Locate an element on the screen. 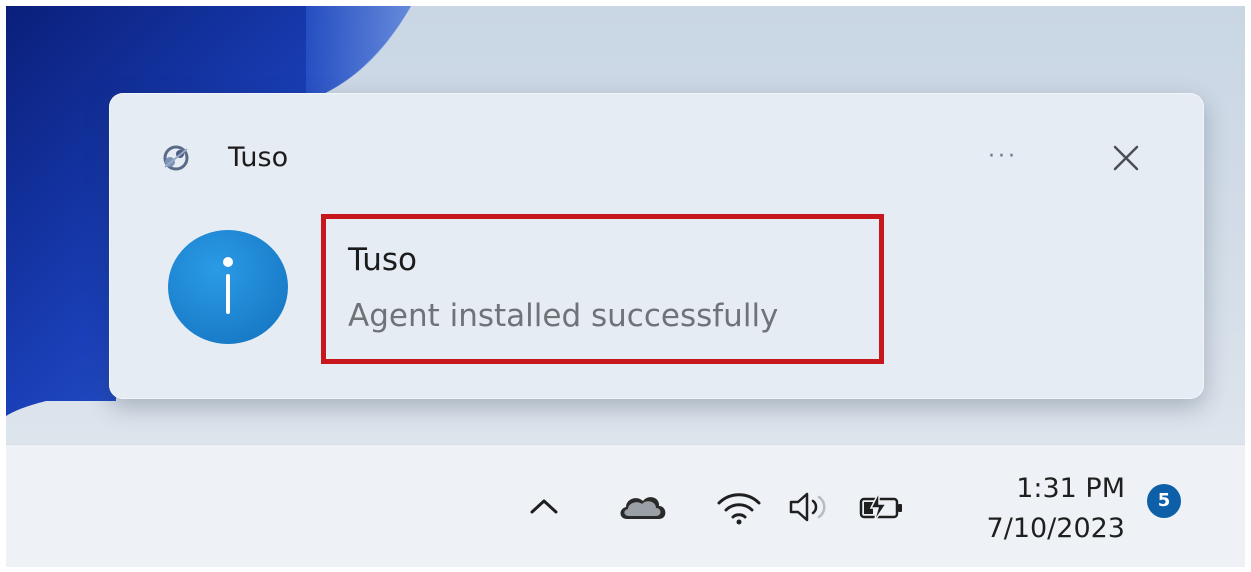 This screenshot has width=1251, height=572. frame-edge is located at coordinates (1248, 286).